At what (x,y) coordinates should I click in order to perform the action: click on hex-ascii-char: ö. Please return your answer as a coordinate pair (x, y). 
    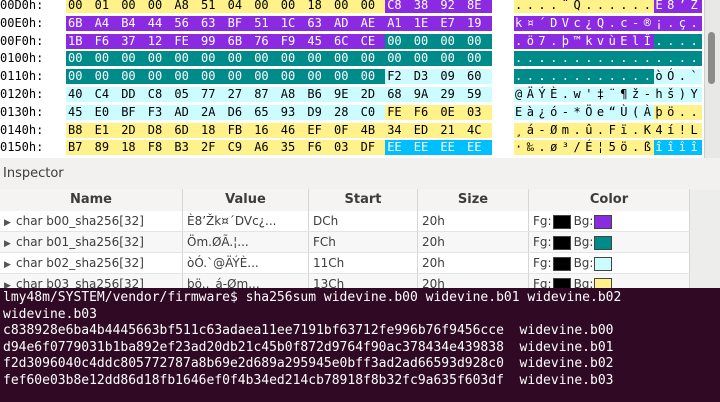
    Looking at the image, I should click on (625, 148).